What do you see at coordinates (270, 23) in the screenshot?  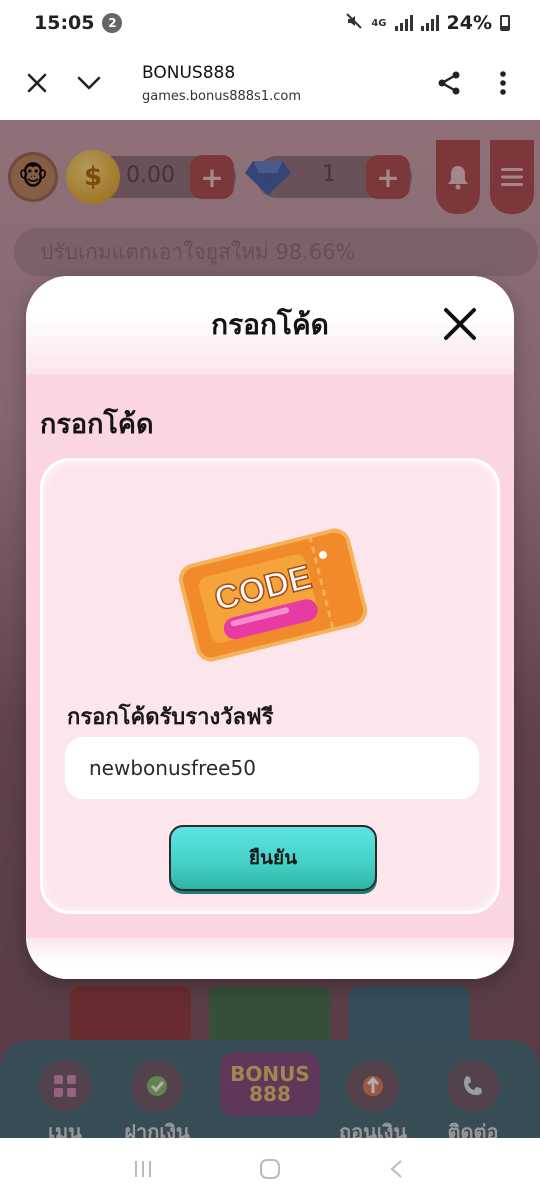 I see `status-bar: 15:05 2 4G 24%` at bounding box center [270, 23].